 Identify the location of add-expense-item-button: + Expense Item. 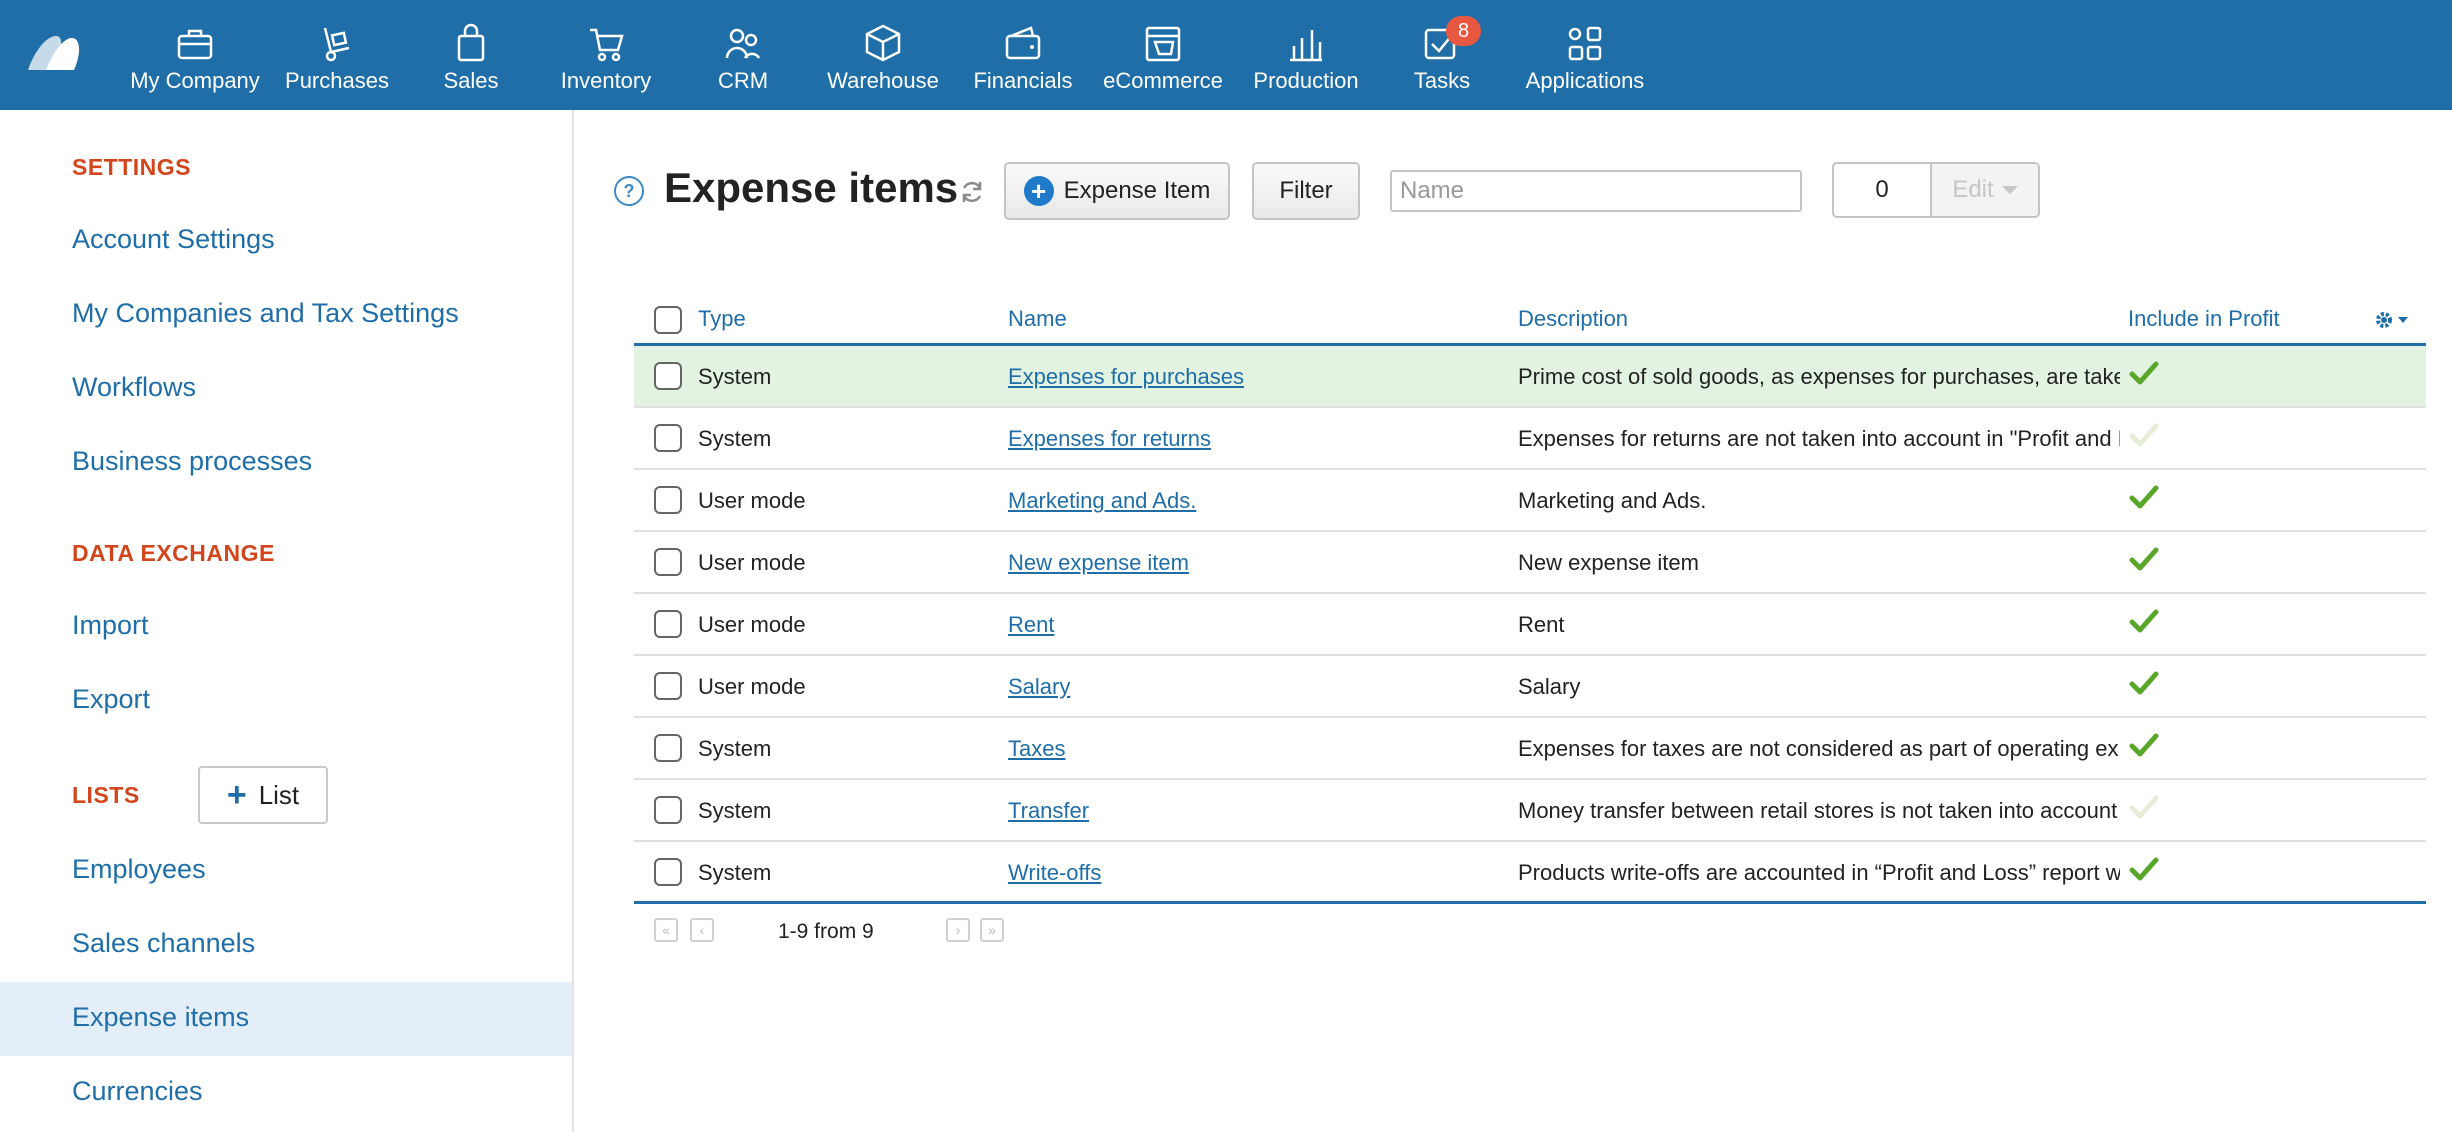
(1117, 191).